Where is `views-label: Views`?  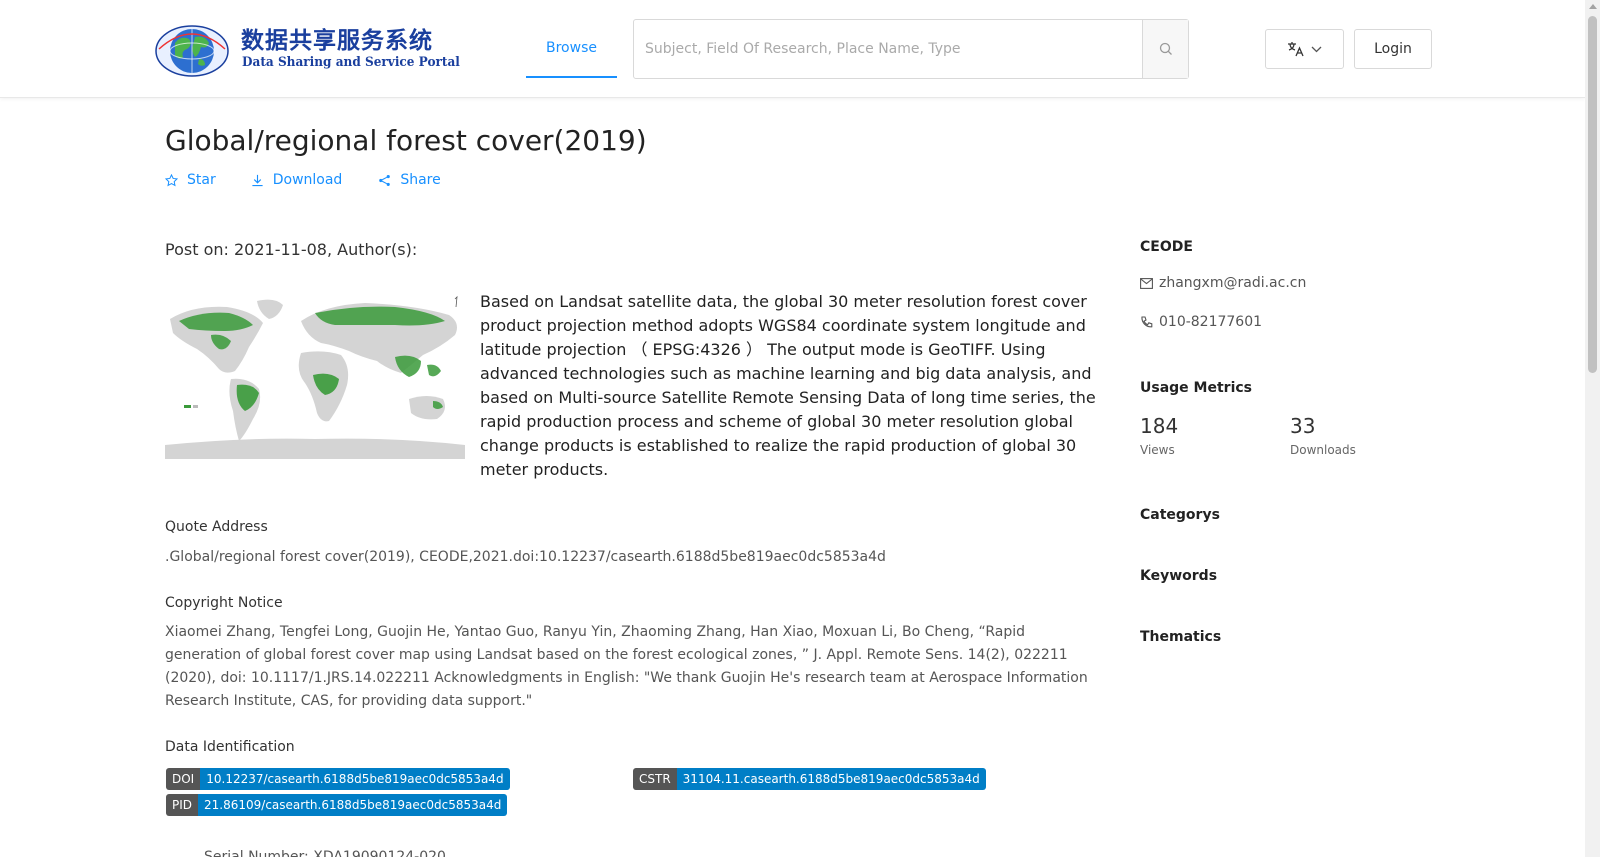 views-label: Views is located at coordinates (1157, 450).